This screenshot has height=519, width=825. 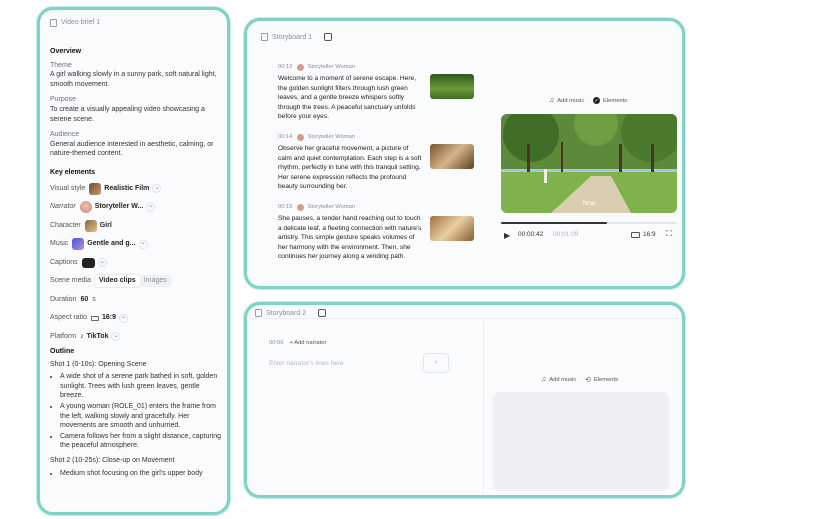 What do you see at coordinates (65, 225) in the screenshot?
I see `character-label: Character` at bounding box center [65, 225].